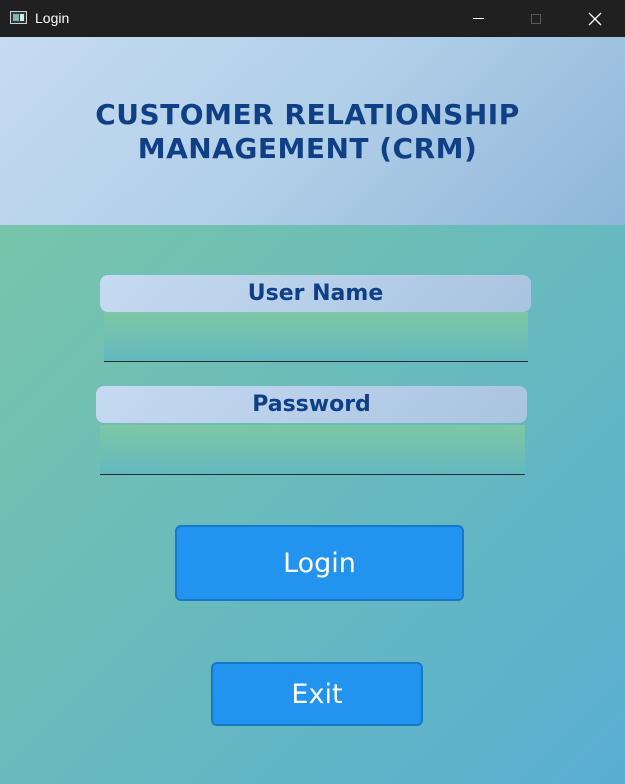  What do you see at coordinates (316, 337) in the screenshot?
I see `username-input` at bounding box center [316, 337].